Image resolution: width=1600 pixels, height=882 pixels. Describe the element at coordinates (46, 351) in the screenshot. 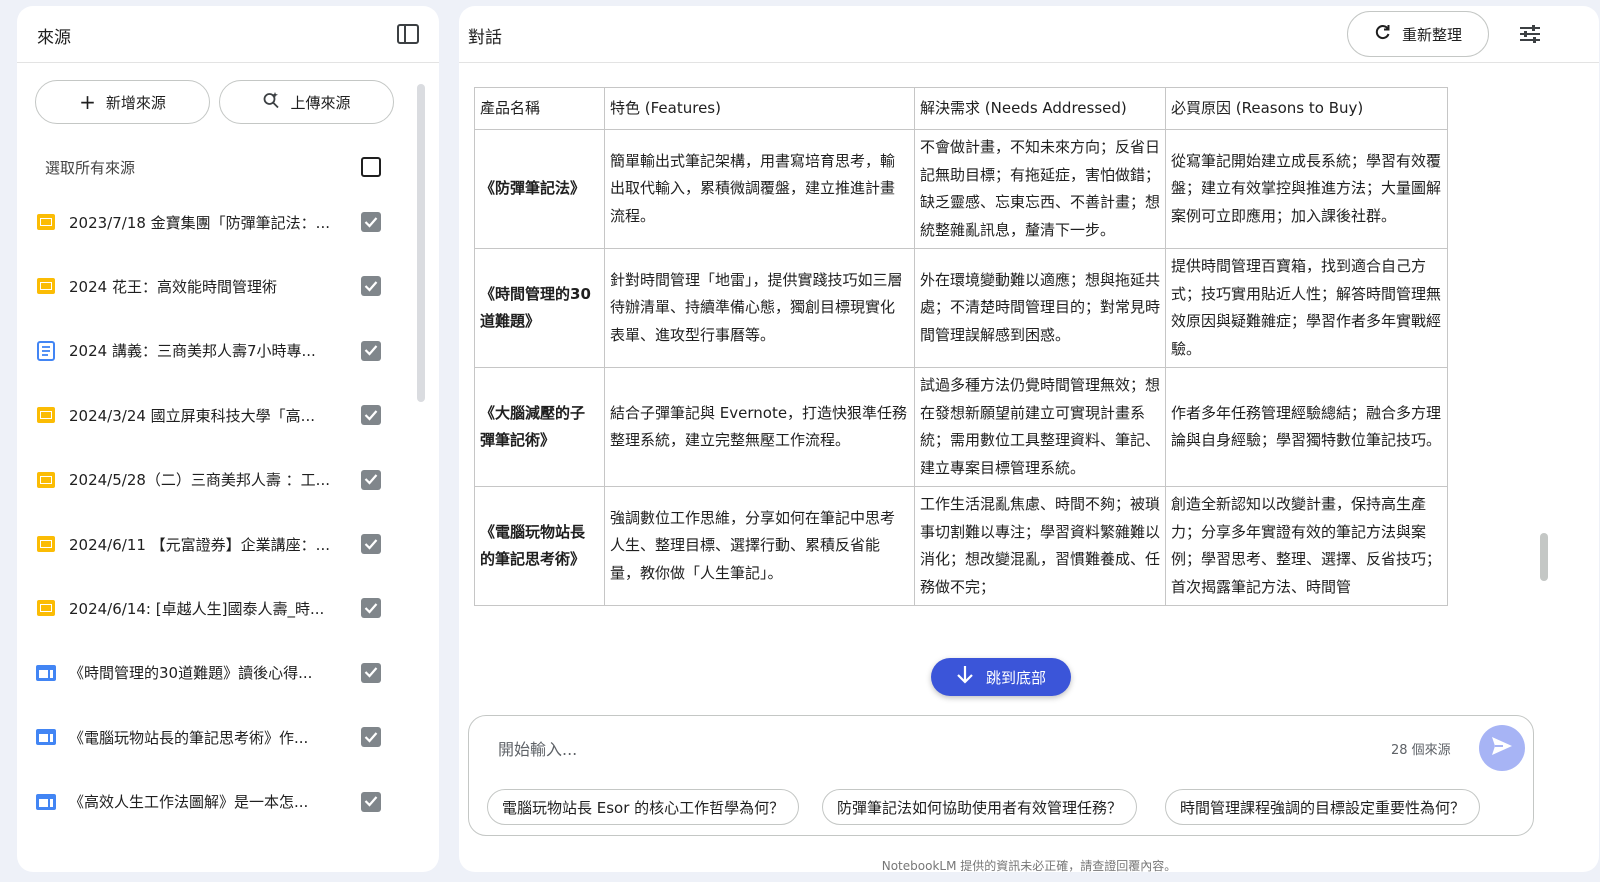

I see `doc-icon` at that location.